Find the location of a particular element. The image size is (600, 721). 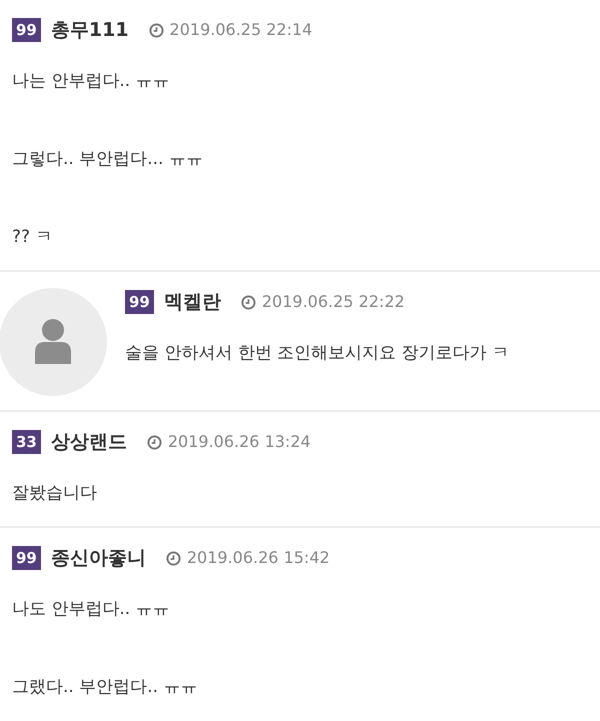

comment-text: 술을 안하셔서 한번 조인해보시지요 장기로다가 ㅋ is located at coordinates (317, 353).